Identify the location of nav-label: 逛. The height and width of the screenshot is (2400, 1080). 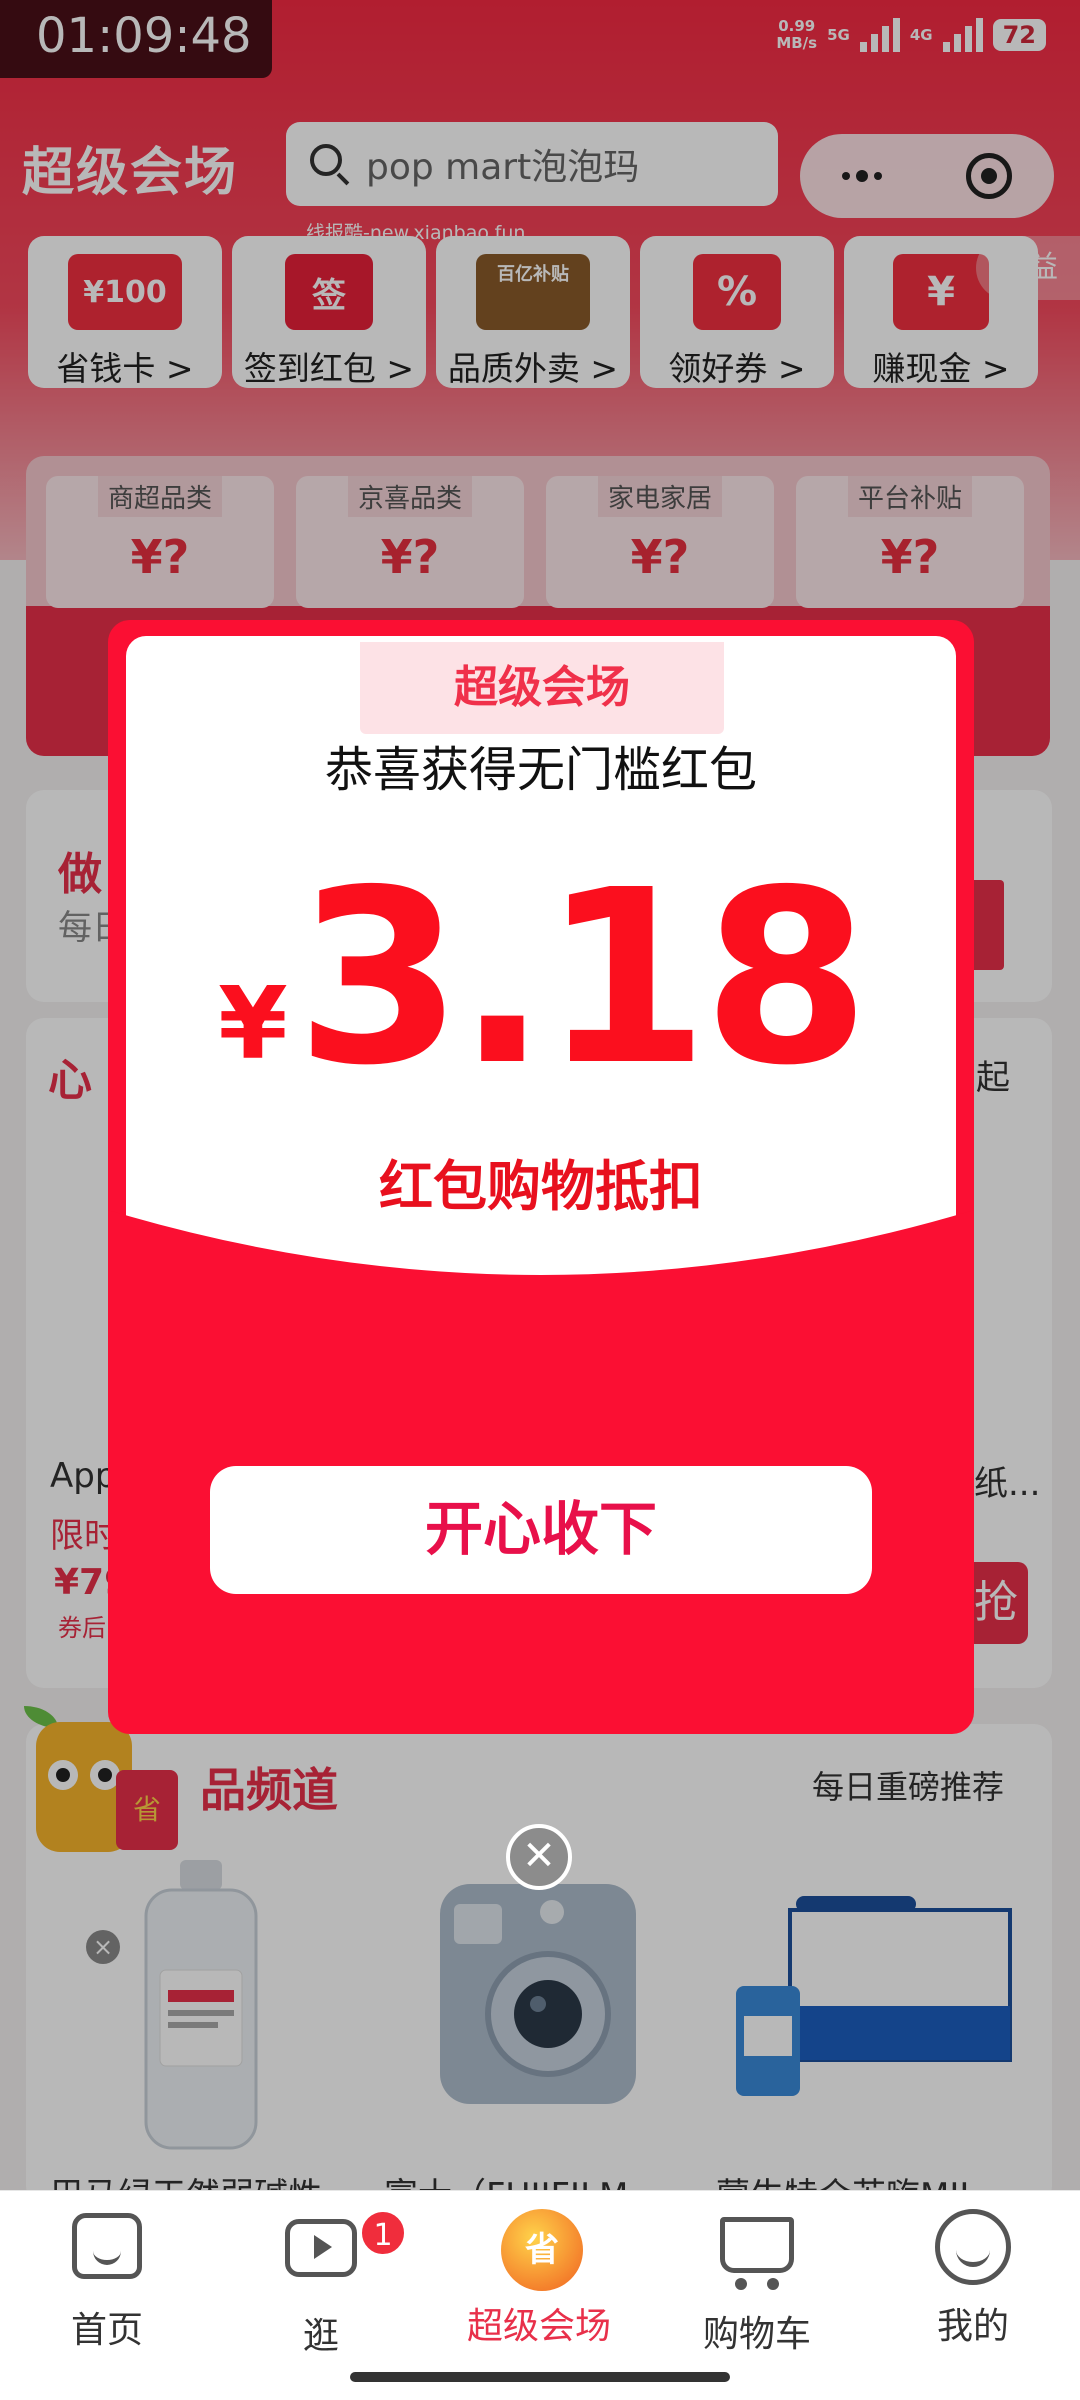
(320, 2336).